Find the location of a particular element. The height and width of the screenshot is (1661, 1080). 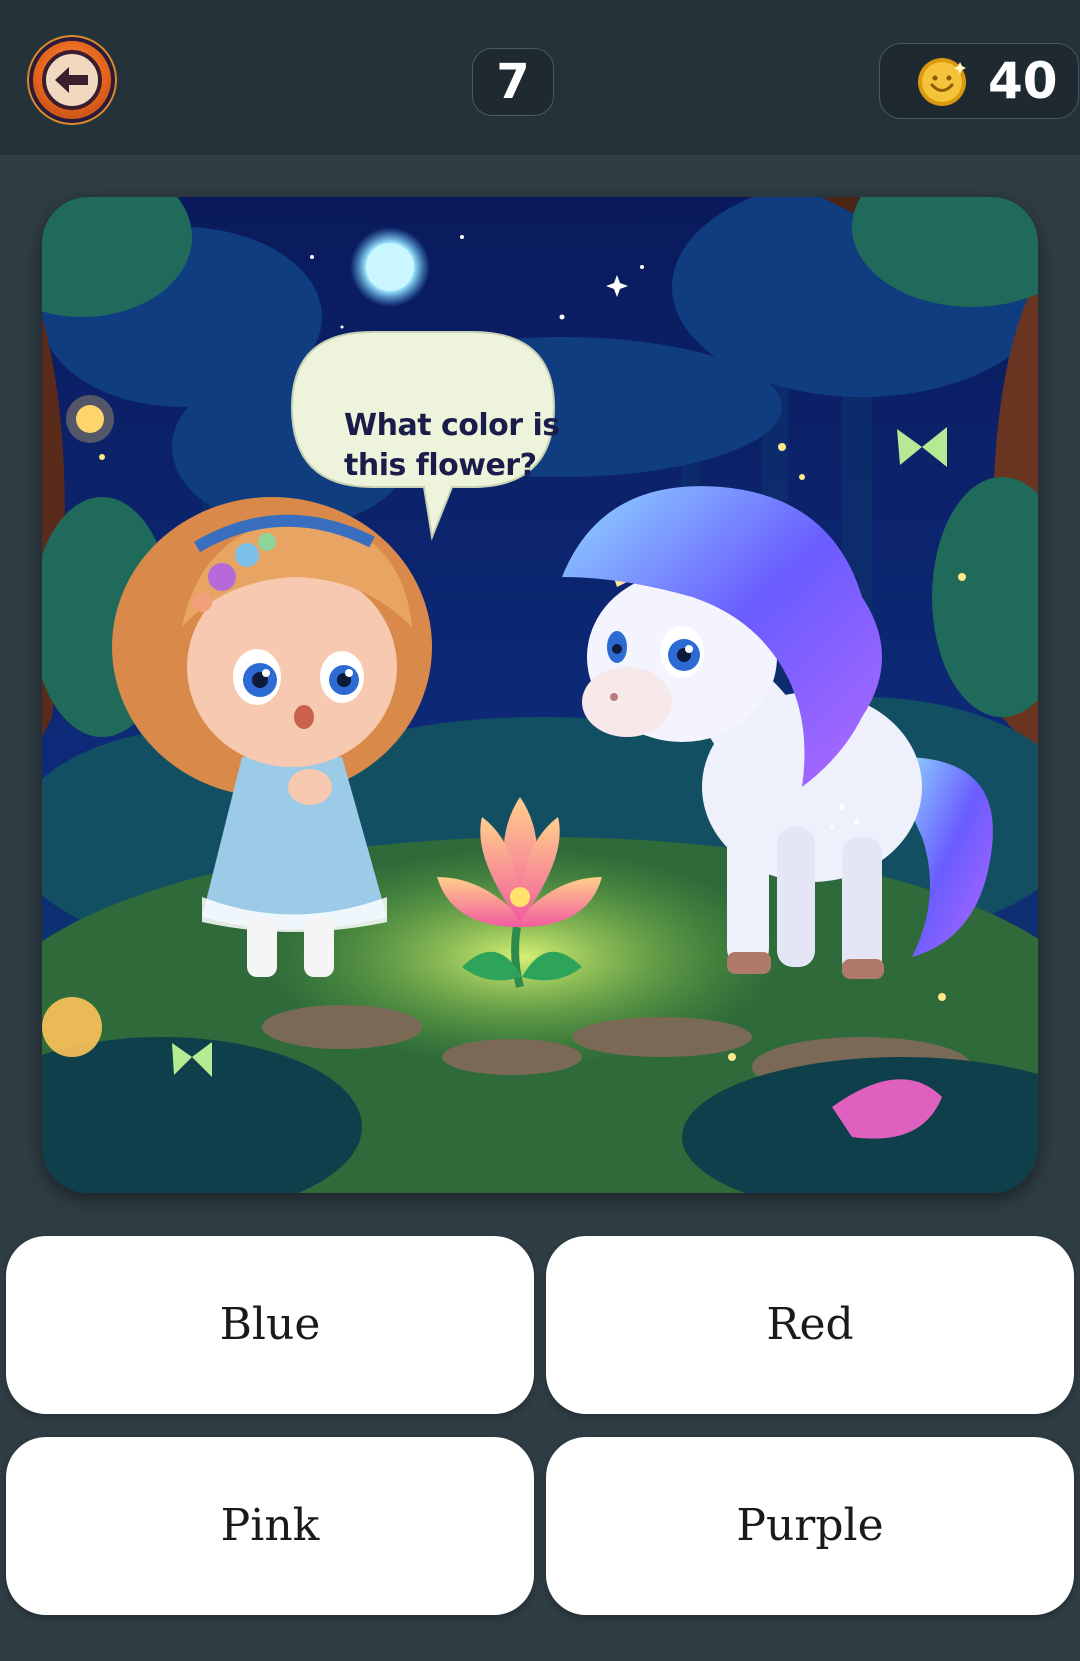

smiley-coin-icon is located at coordinates (942, 82).